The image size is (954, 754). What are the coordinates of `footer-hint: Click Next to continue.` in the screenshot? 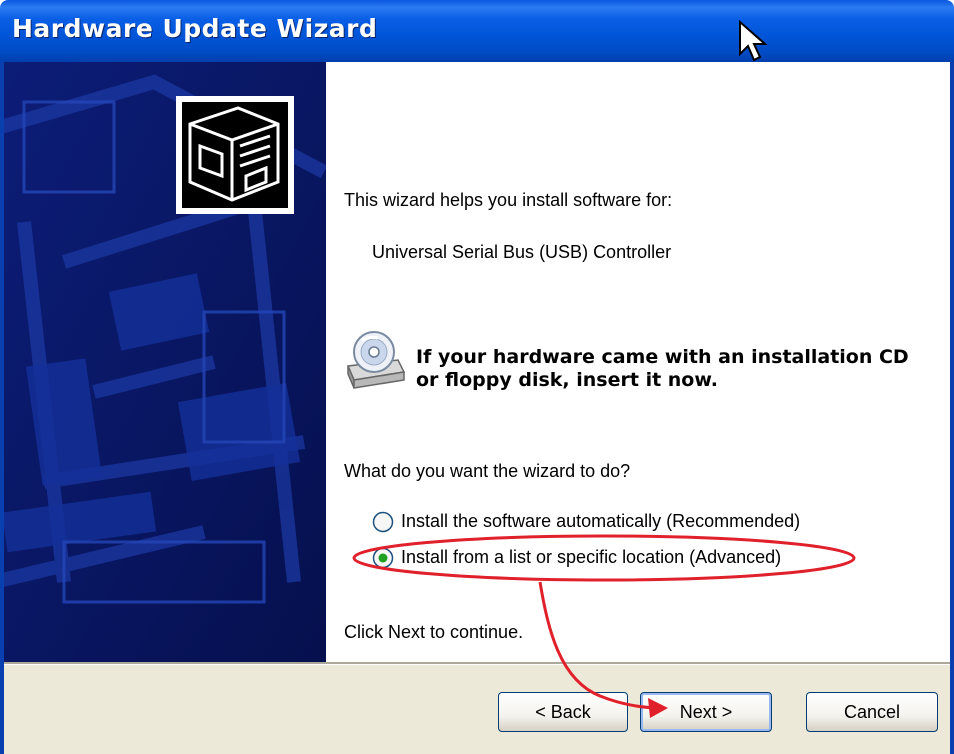 It's located at (434, 632).